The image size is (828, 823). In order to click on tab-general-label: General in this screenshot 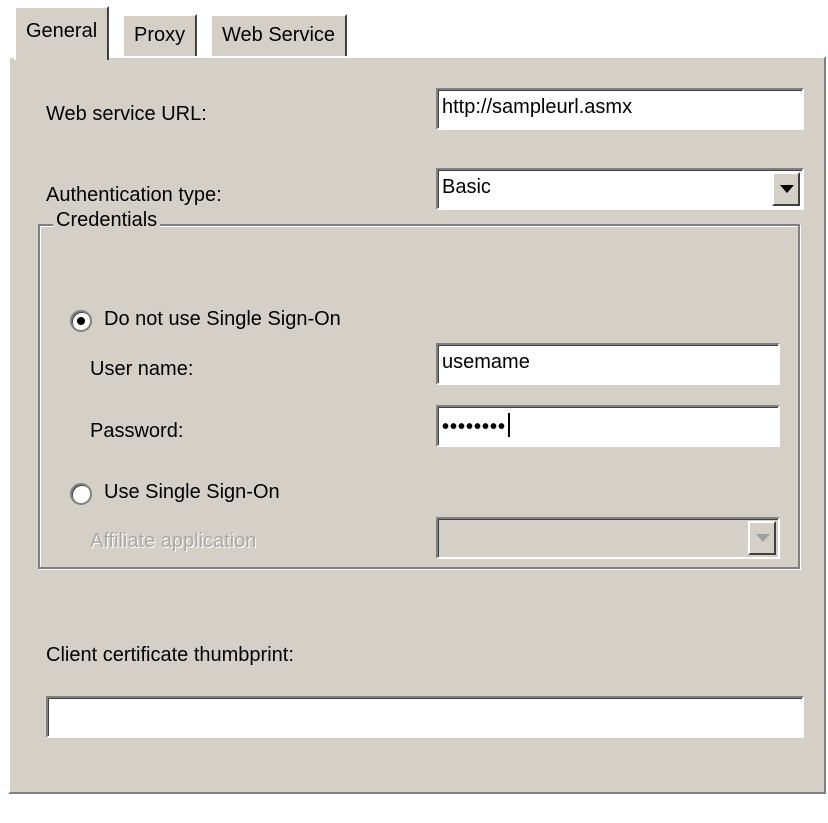, I will do `click(62, 31)`.